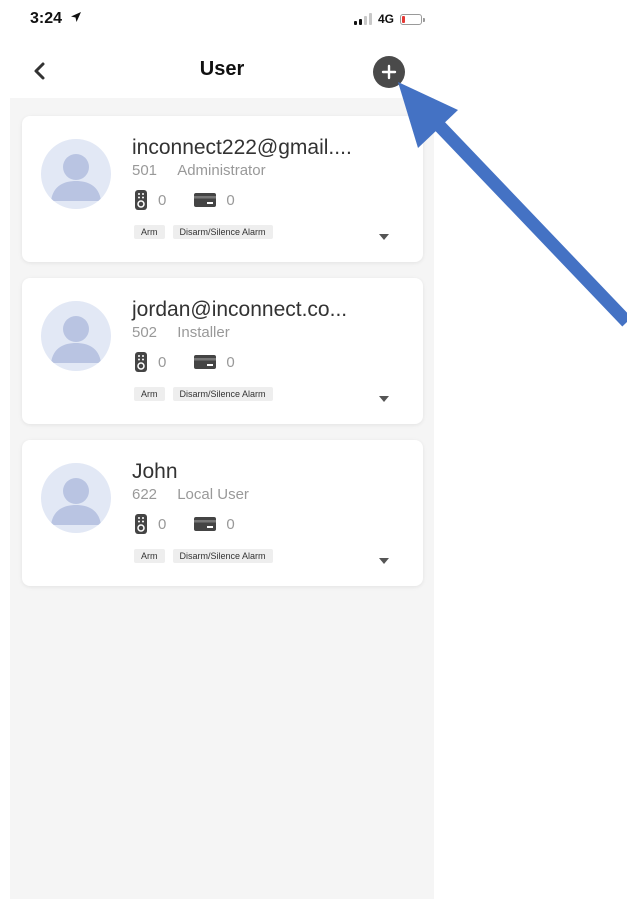 The width and height of the screenshot is (627, 899). I want to click on user-name: John, so click(155, 471).